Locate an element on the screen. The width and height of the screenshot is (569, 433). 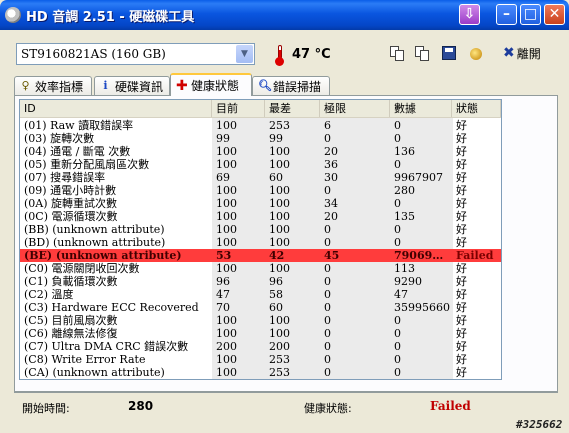
tab-benchmark: ♀ 效率指標 is located at coordinates (53, 85).